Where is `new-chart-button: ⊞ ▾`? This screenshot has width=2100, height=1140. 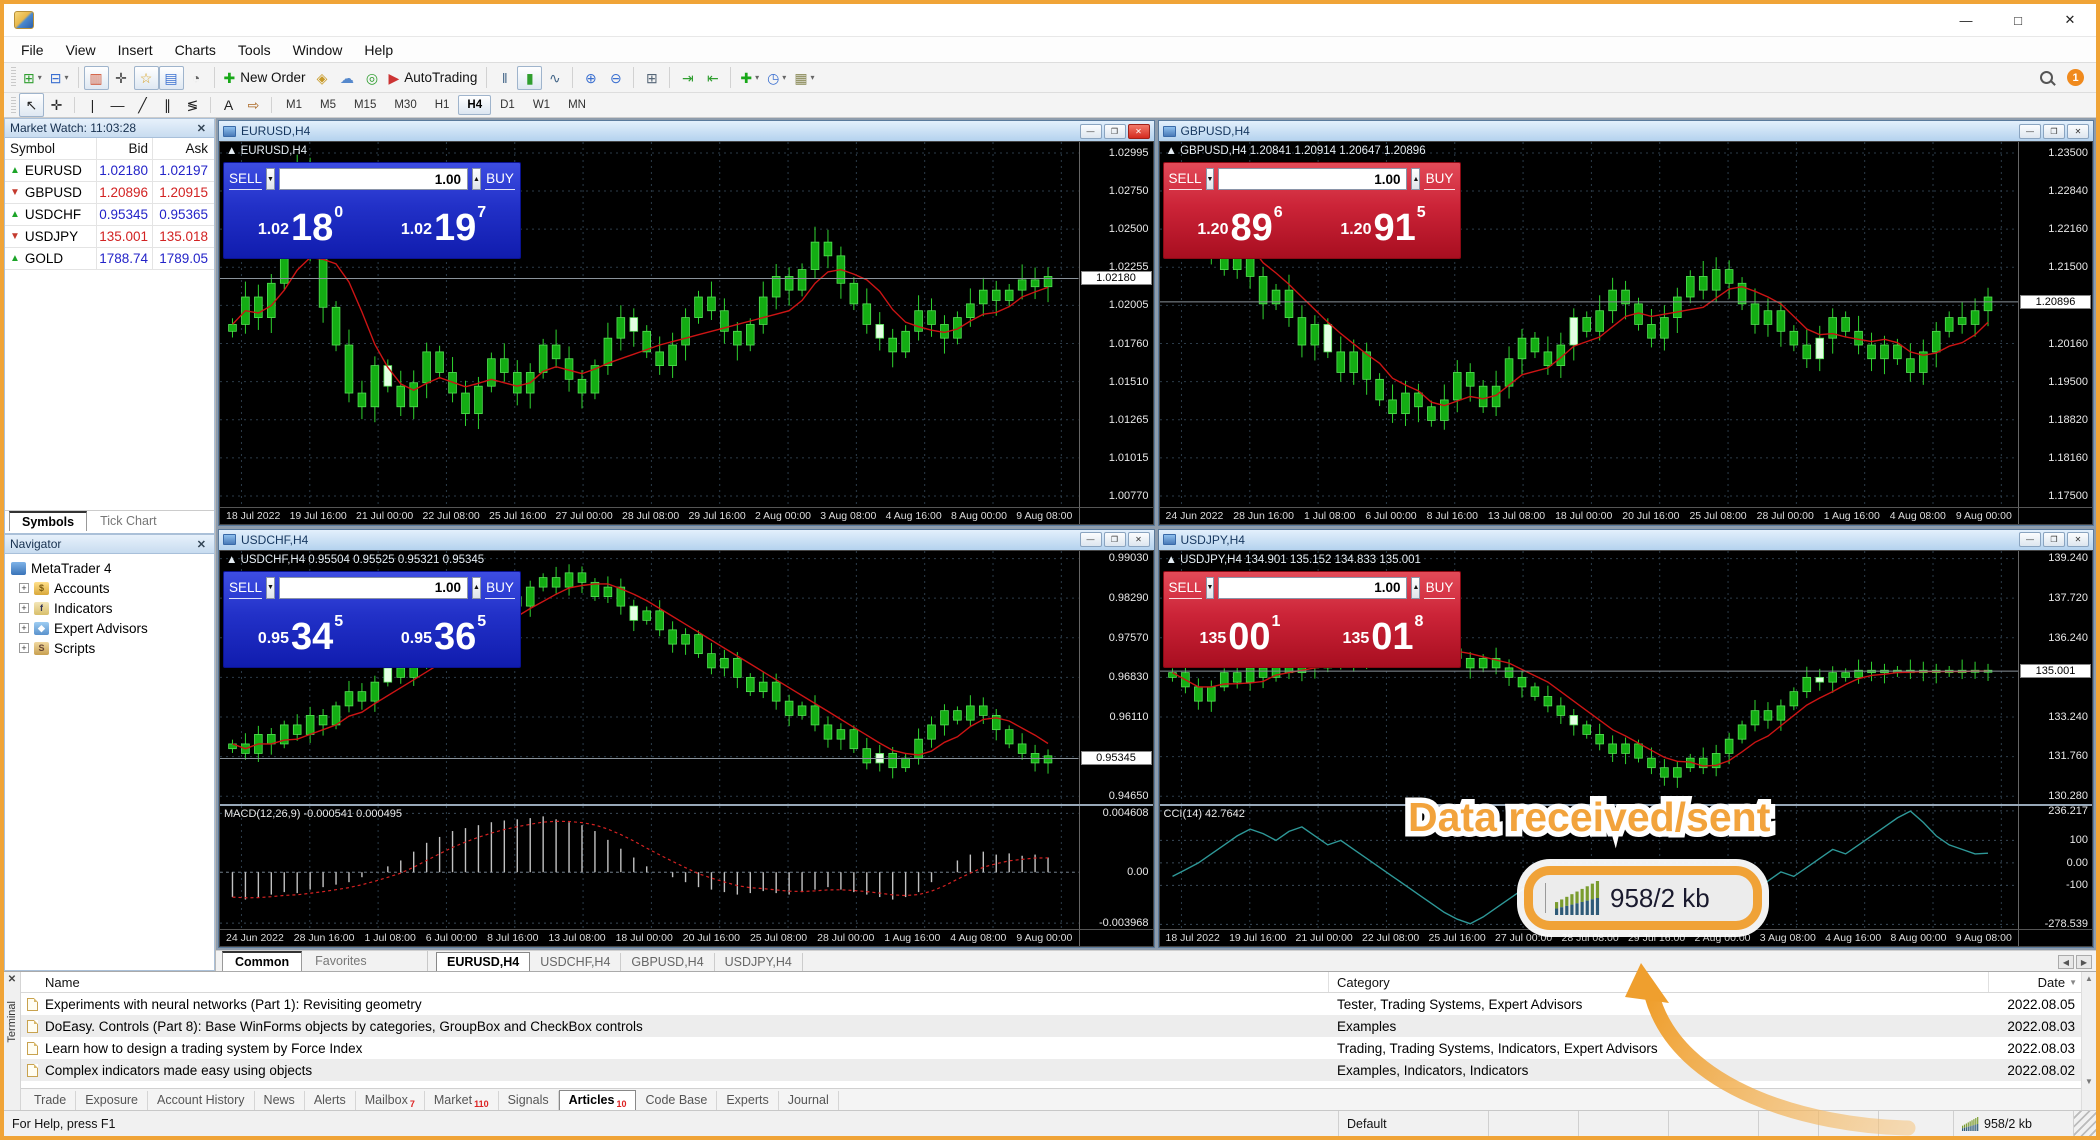
new-chart-button: ⊞ ▾ is located at coordinates (32, 78).